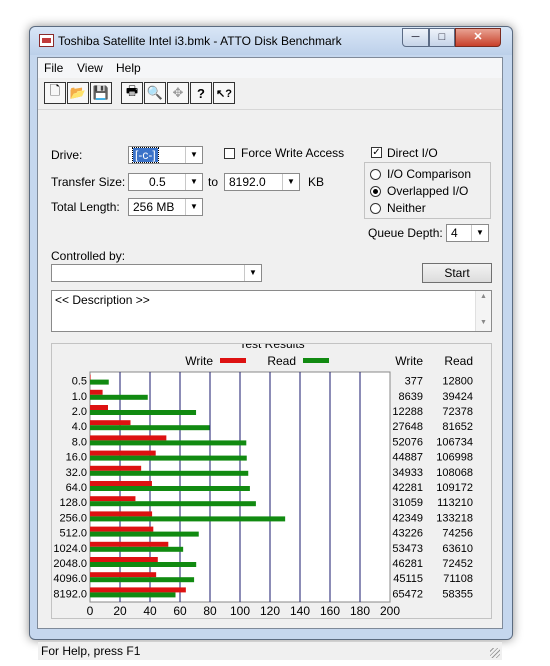 The height and width of the screenshot is (666, 550). I want to click on x-tick-label: 140, so click(300, 611).